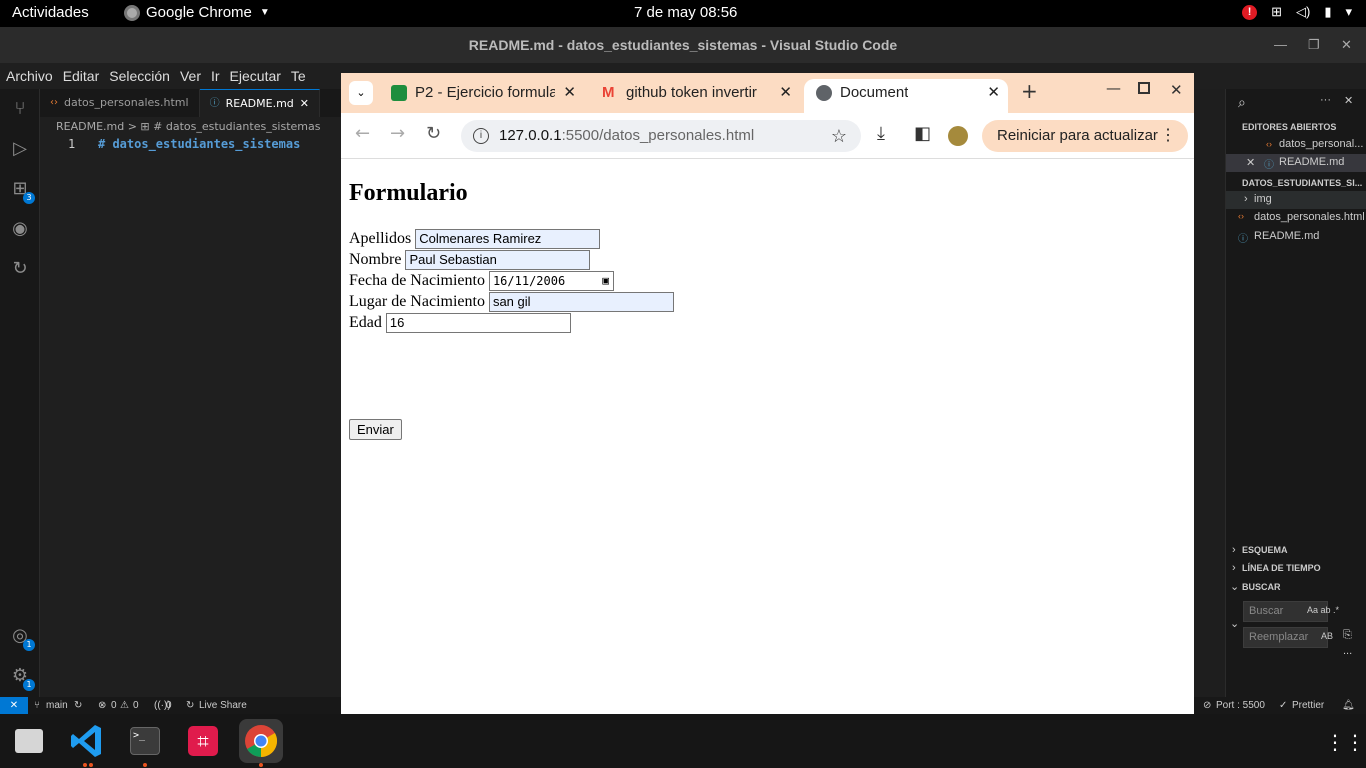 Image resolution: width=1366 pixels, height=768 pixels. I want to click on maximize-icon: ❐, so click(1314, 45).